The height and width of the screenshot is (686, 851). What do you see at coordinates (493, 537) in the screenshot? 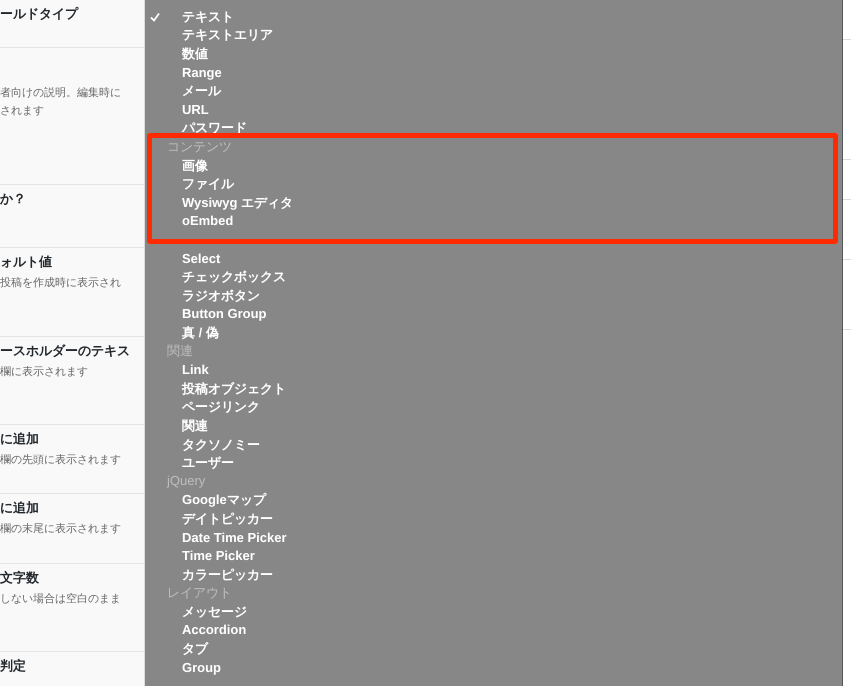
I see `menu-item: Date Time Picker` at bounding box center [493, 537].